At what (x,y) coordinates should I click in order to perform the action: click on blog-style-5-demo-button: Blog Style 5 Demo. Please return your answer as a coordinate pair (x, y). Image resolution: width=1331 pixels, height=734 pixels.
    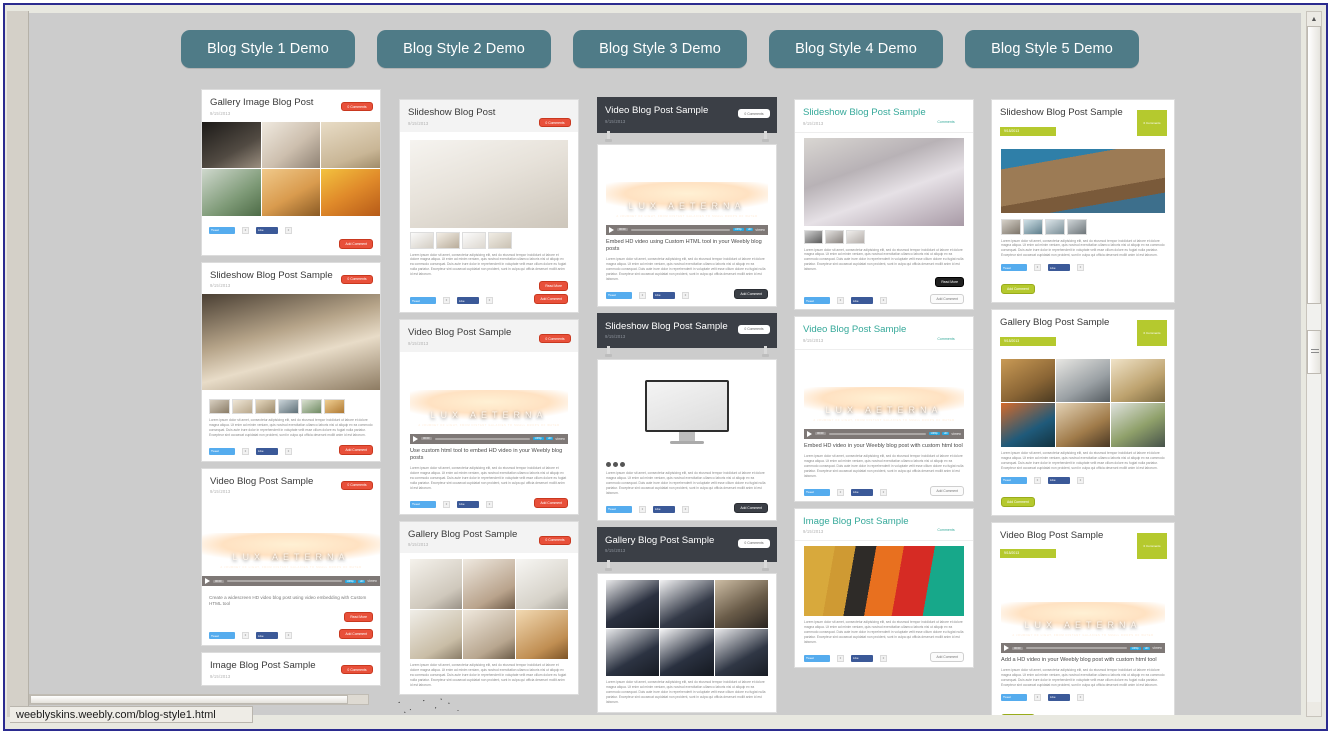
    Looking at the image, I should click on (1052, 49).